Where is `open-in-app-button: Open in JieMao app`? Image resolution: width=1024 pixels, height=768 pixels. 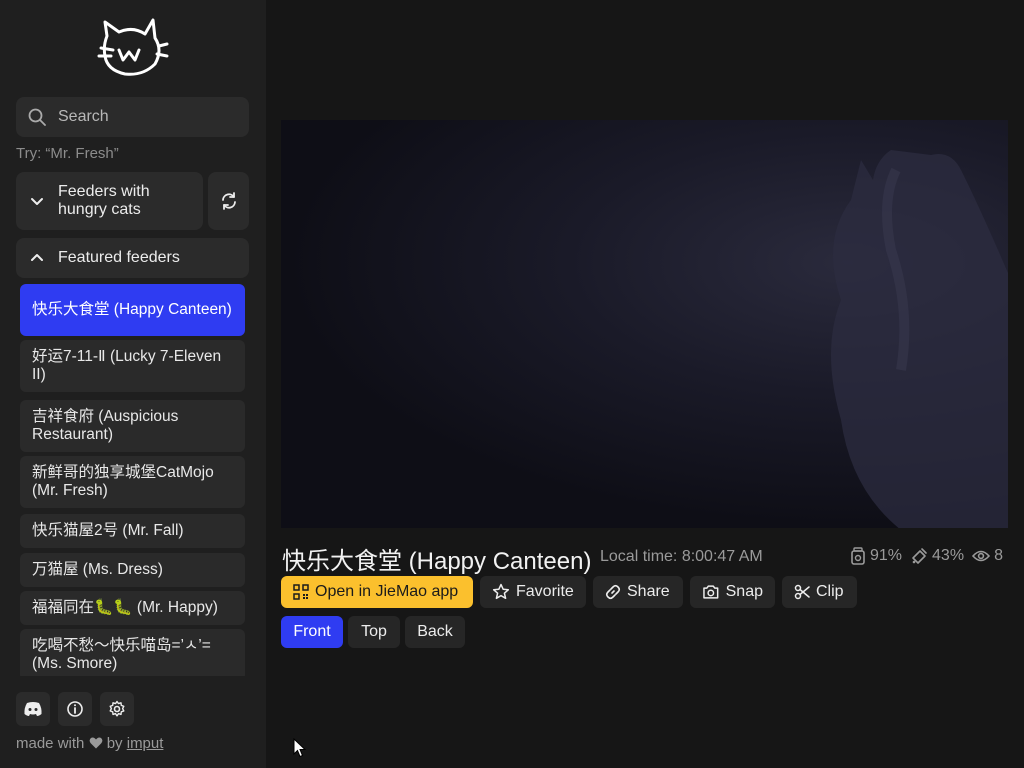
open-in-app-button: Open in JieMao app is located at coordinates (377, 592).